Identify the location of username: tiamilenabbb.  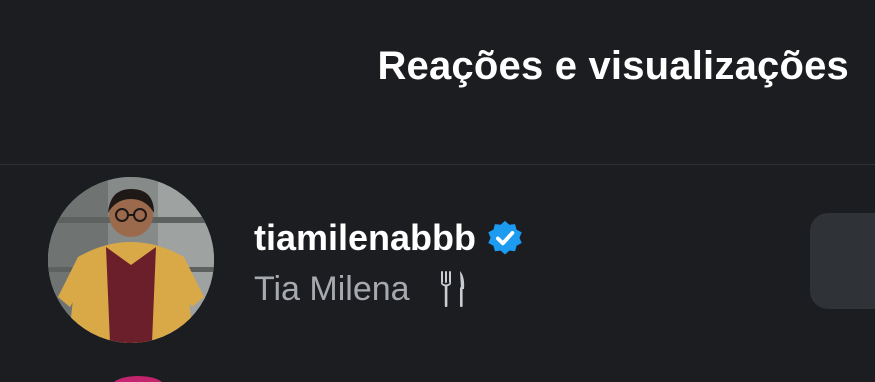
(365, 238).